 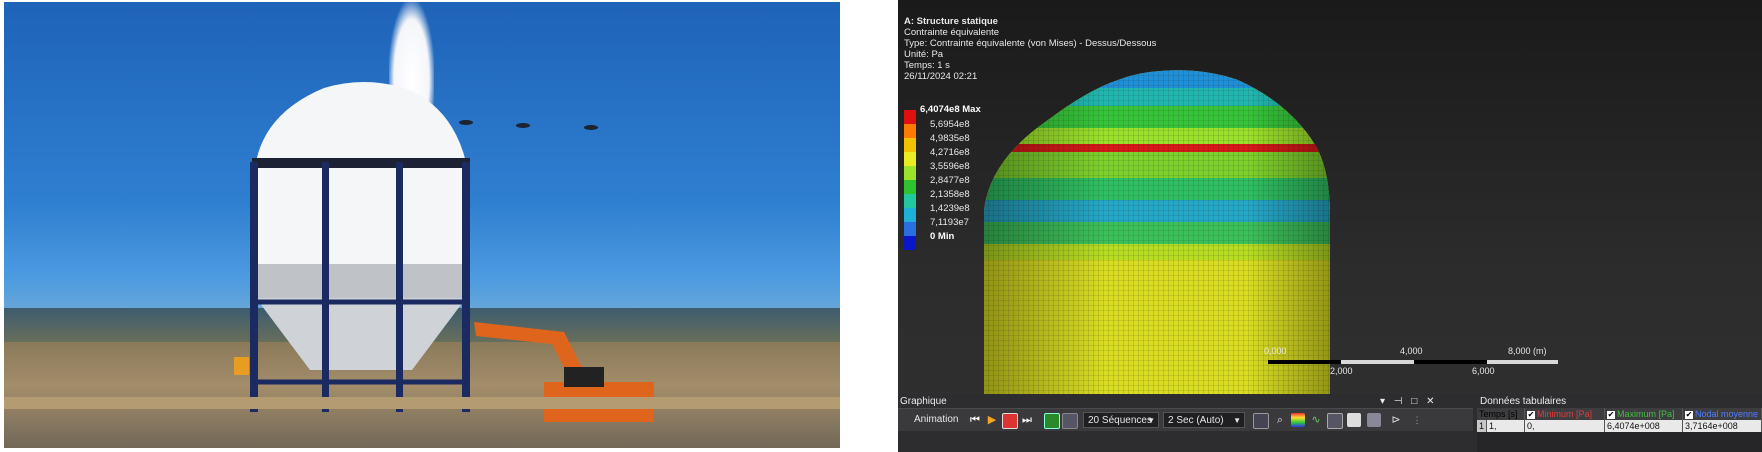 What do you see at coordinates (1010, 421) in the screenshot?
I see `stop-button` at bounding box center [1010, 421].